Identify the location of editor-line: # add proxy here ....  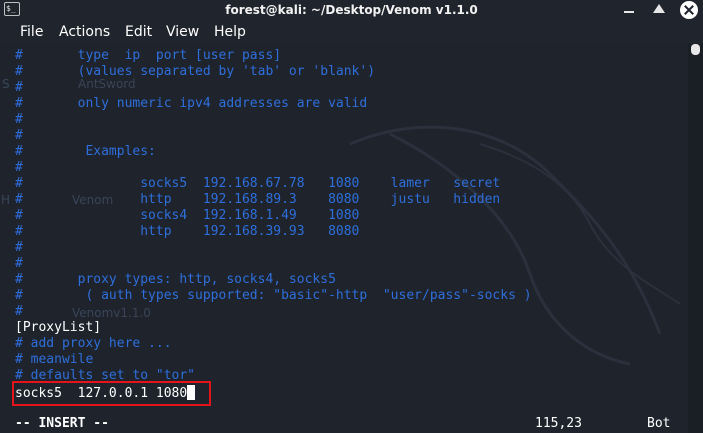
(93, 343).